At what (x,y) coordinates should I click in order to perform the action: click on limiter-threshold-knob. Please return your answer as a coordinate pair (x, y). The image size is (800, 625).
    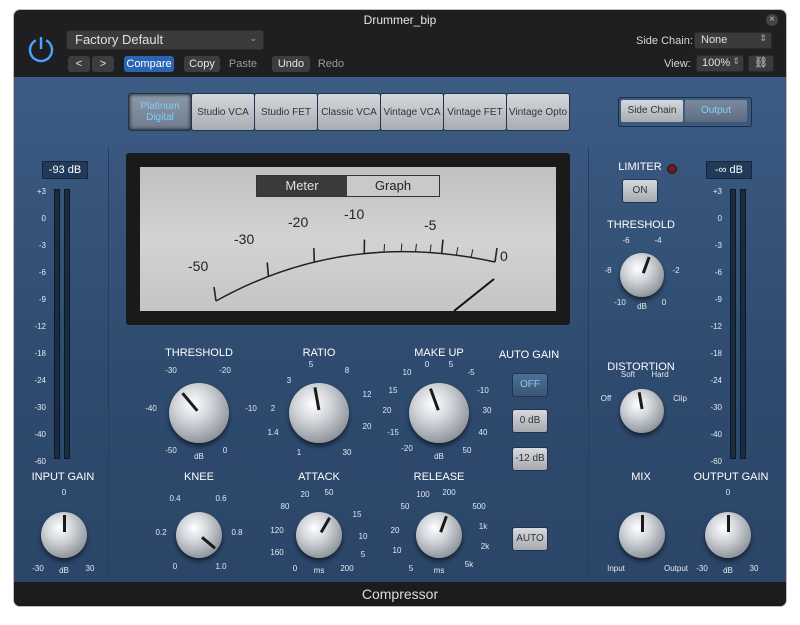
    Looking at the image, I should click on (642, 275).